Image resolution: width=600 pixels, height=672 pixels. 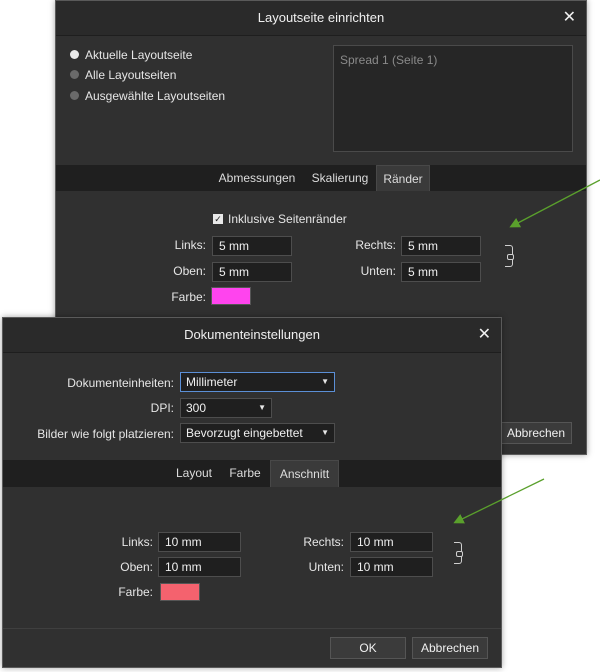 What do you see at coordinates (391, 542) in the screenshot?
I see `rechts-bleed-field: 10 mm` at bounding box center [391, 542].